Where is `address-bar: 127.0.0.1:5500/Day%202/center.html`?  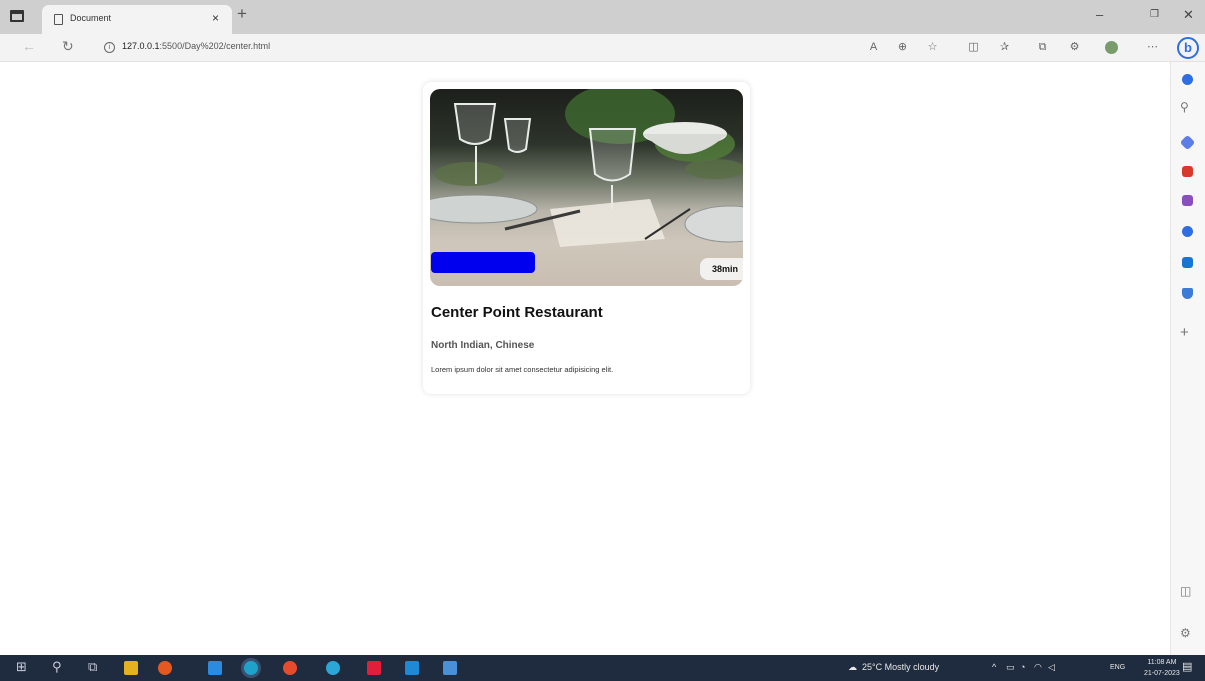
address-bar: 127.0.0.1:5500/Day%202/center.html is located at coordinates (196, 46).